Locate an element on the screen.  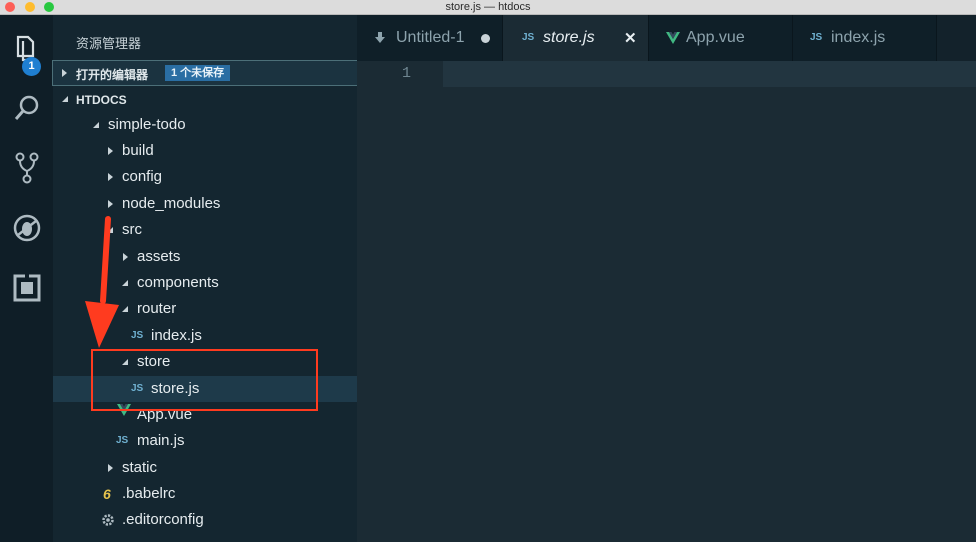
tree-item-label: simple-todo is located at coordinates (147, 124).